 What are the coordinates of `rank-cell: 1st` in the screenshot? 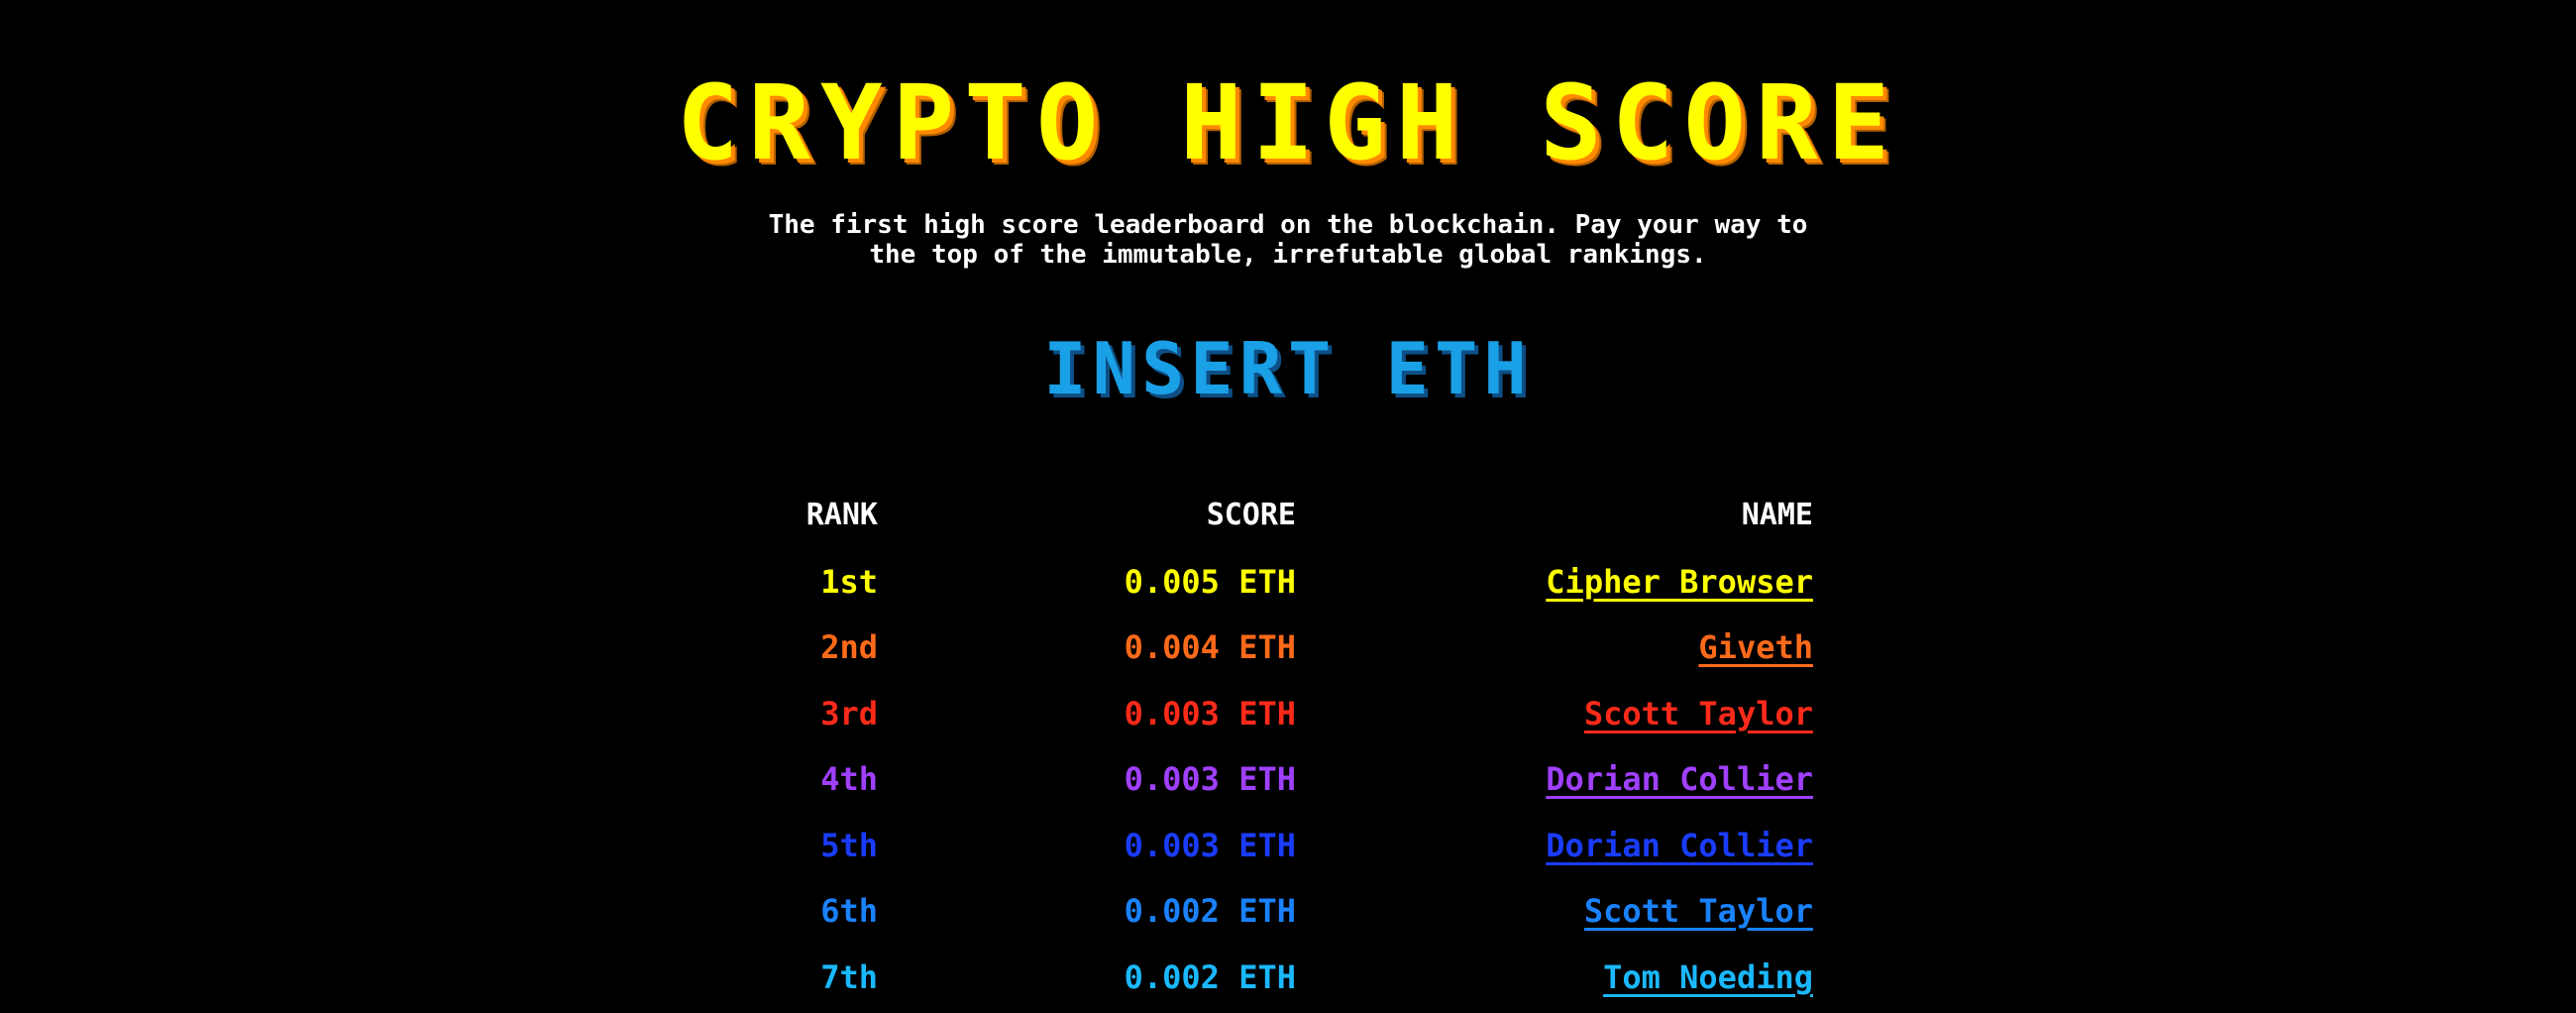 It's located at (849, 581).